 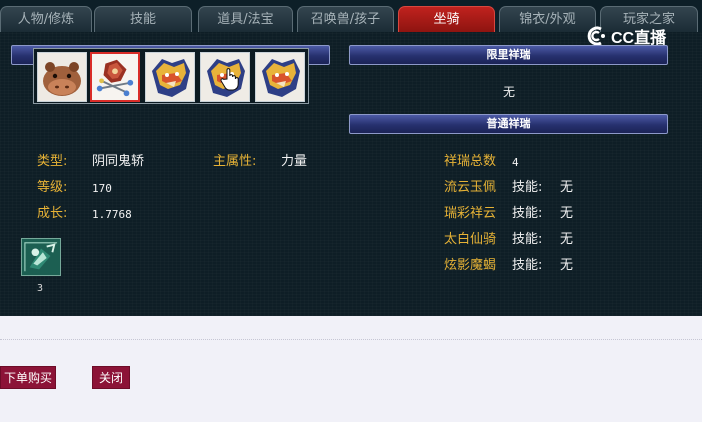 I want to click on skill-count: 3, so click(x=40, y=288).